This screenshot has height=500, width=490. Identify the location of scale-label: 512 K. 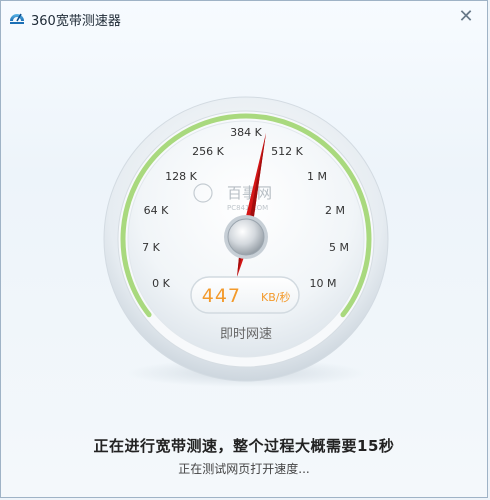
(287, 151).